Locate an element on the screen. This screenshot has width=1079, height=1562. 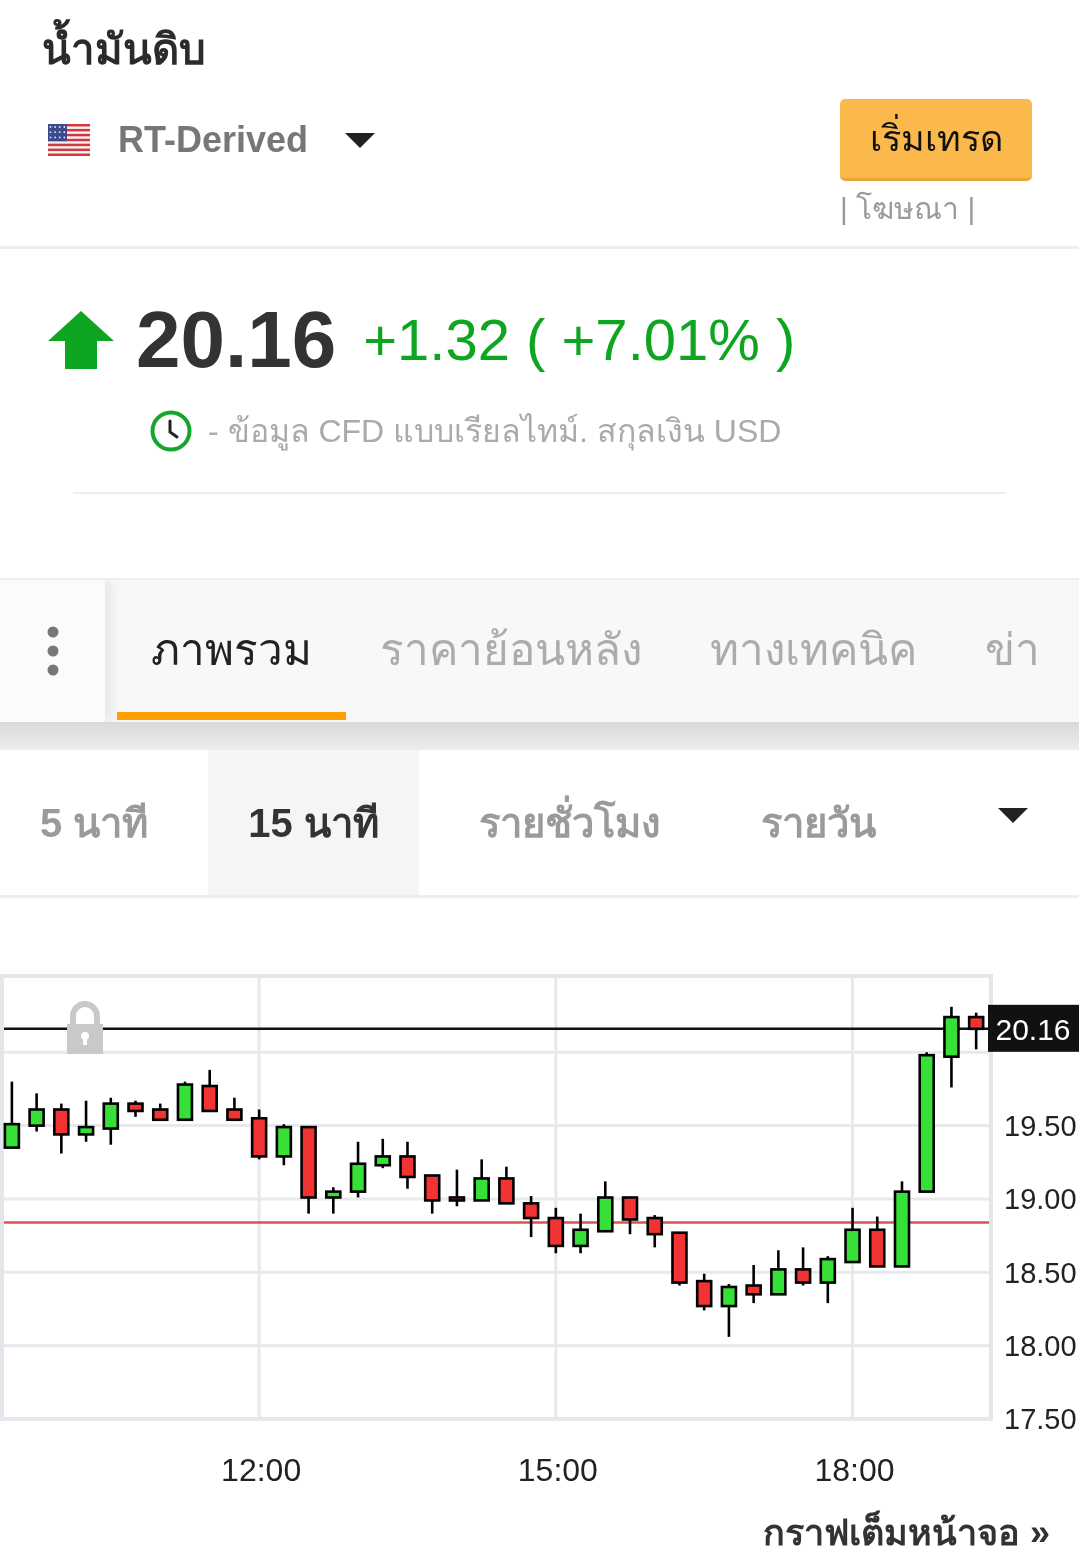
x-axis-label: 15:00 is located at coordinates (557, 1469).